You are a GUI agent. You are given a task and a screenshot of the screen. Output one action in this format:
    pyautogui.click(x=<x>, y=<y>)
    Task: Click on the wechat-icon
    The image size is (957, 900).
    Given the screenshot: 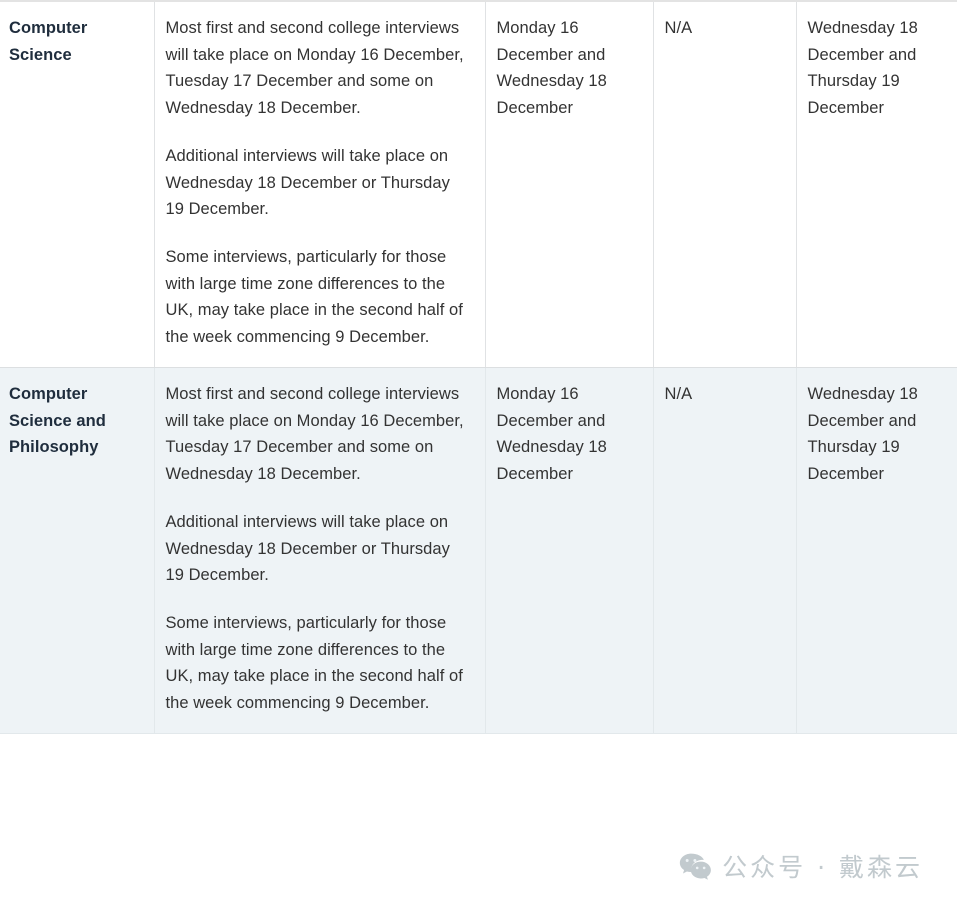 What is the action you would take?
    pyautogui.click(x=696, y=866)
    